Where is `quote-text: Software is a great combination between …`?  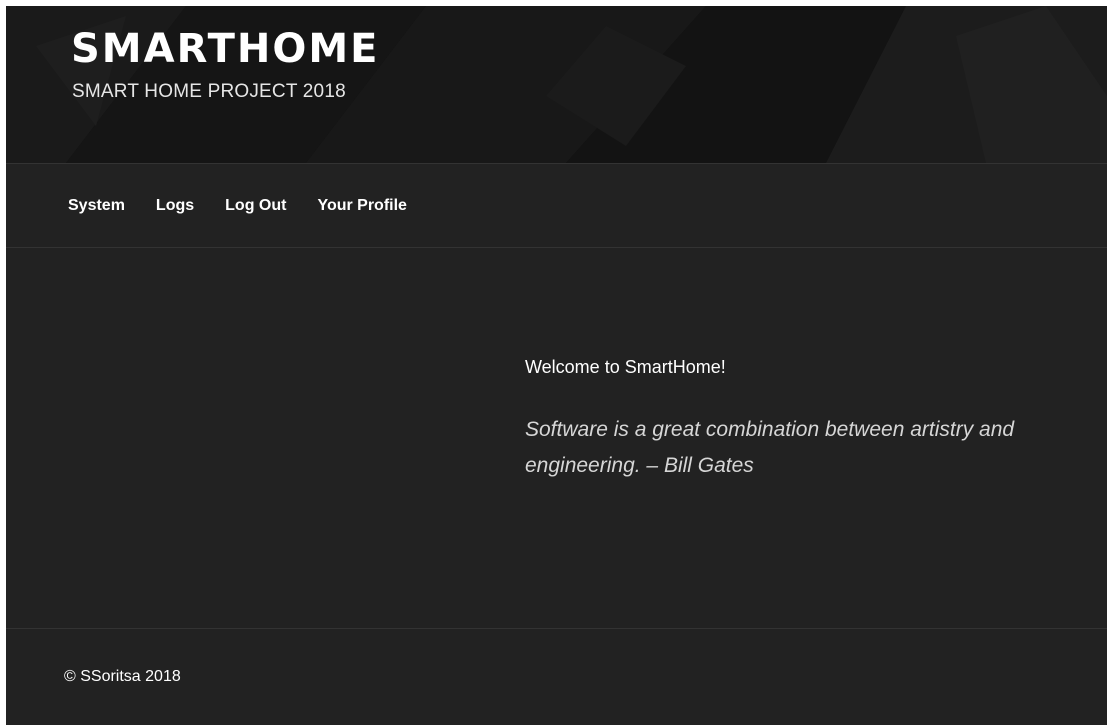
quote-text: Software is a great combination between … is located at coordinates (770, 447).